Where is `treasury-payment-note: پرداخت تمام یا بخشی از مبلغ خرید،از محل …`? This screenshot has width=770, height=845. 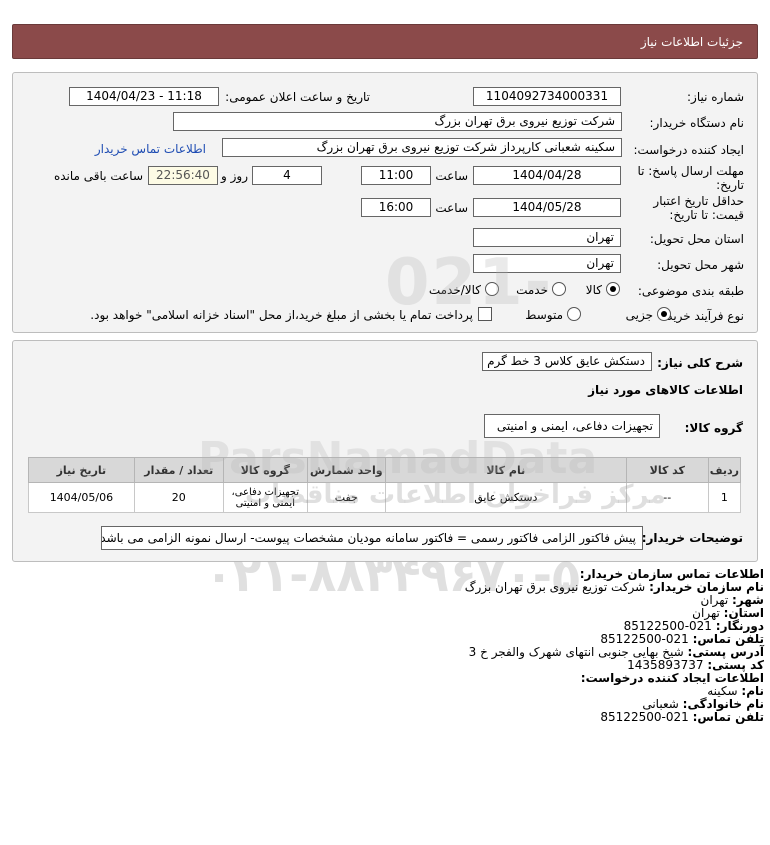
treasury-payment-note: پرداخت تمام یا بخشی از مبلغ خرید،از محل … is located at coordinates (281, 315).